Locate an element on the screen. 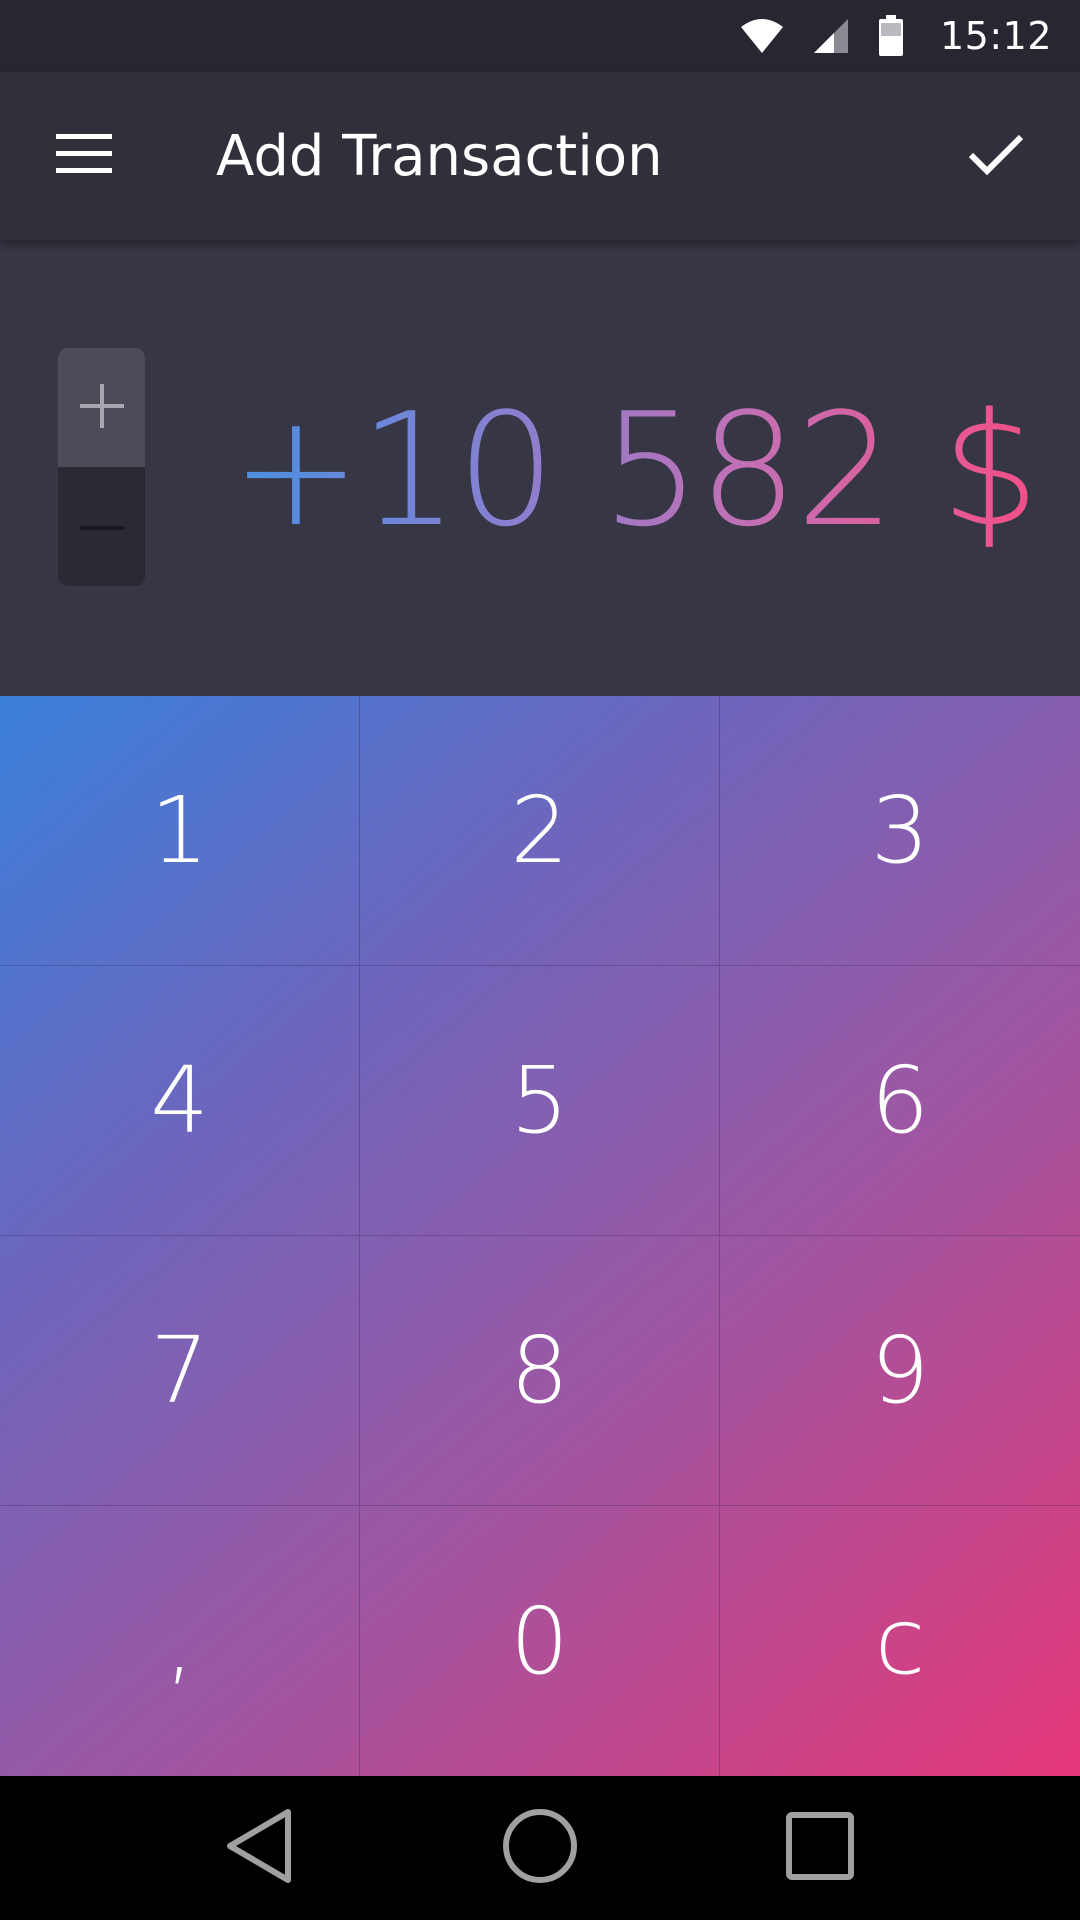 Image resolution: width=1080 pixels, height=1920 pixels. confirm-button is located at coordinates (996, 156).